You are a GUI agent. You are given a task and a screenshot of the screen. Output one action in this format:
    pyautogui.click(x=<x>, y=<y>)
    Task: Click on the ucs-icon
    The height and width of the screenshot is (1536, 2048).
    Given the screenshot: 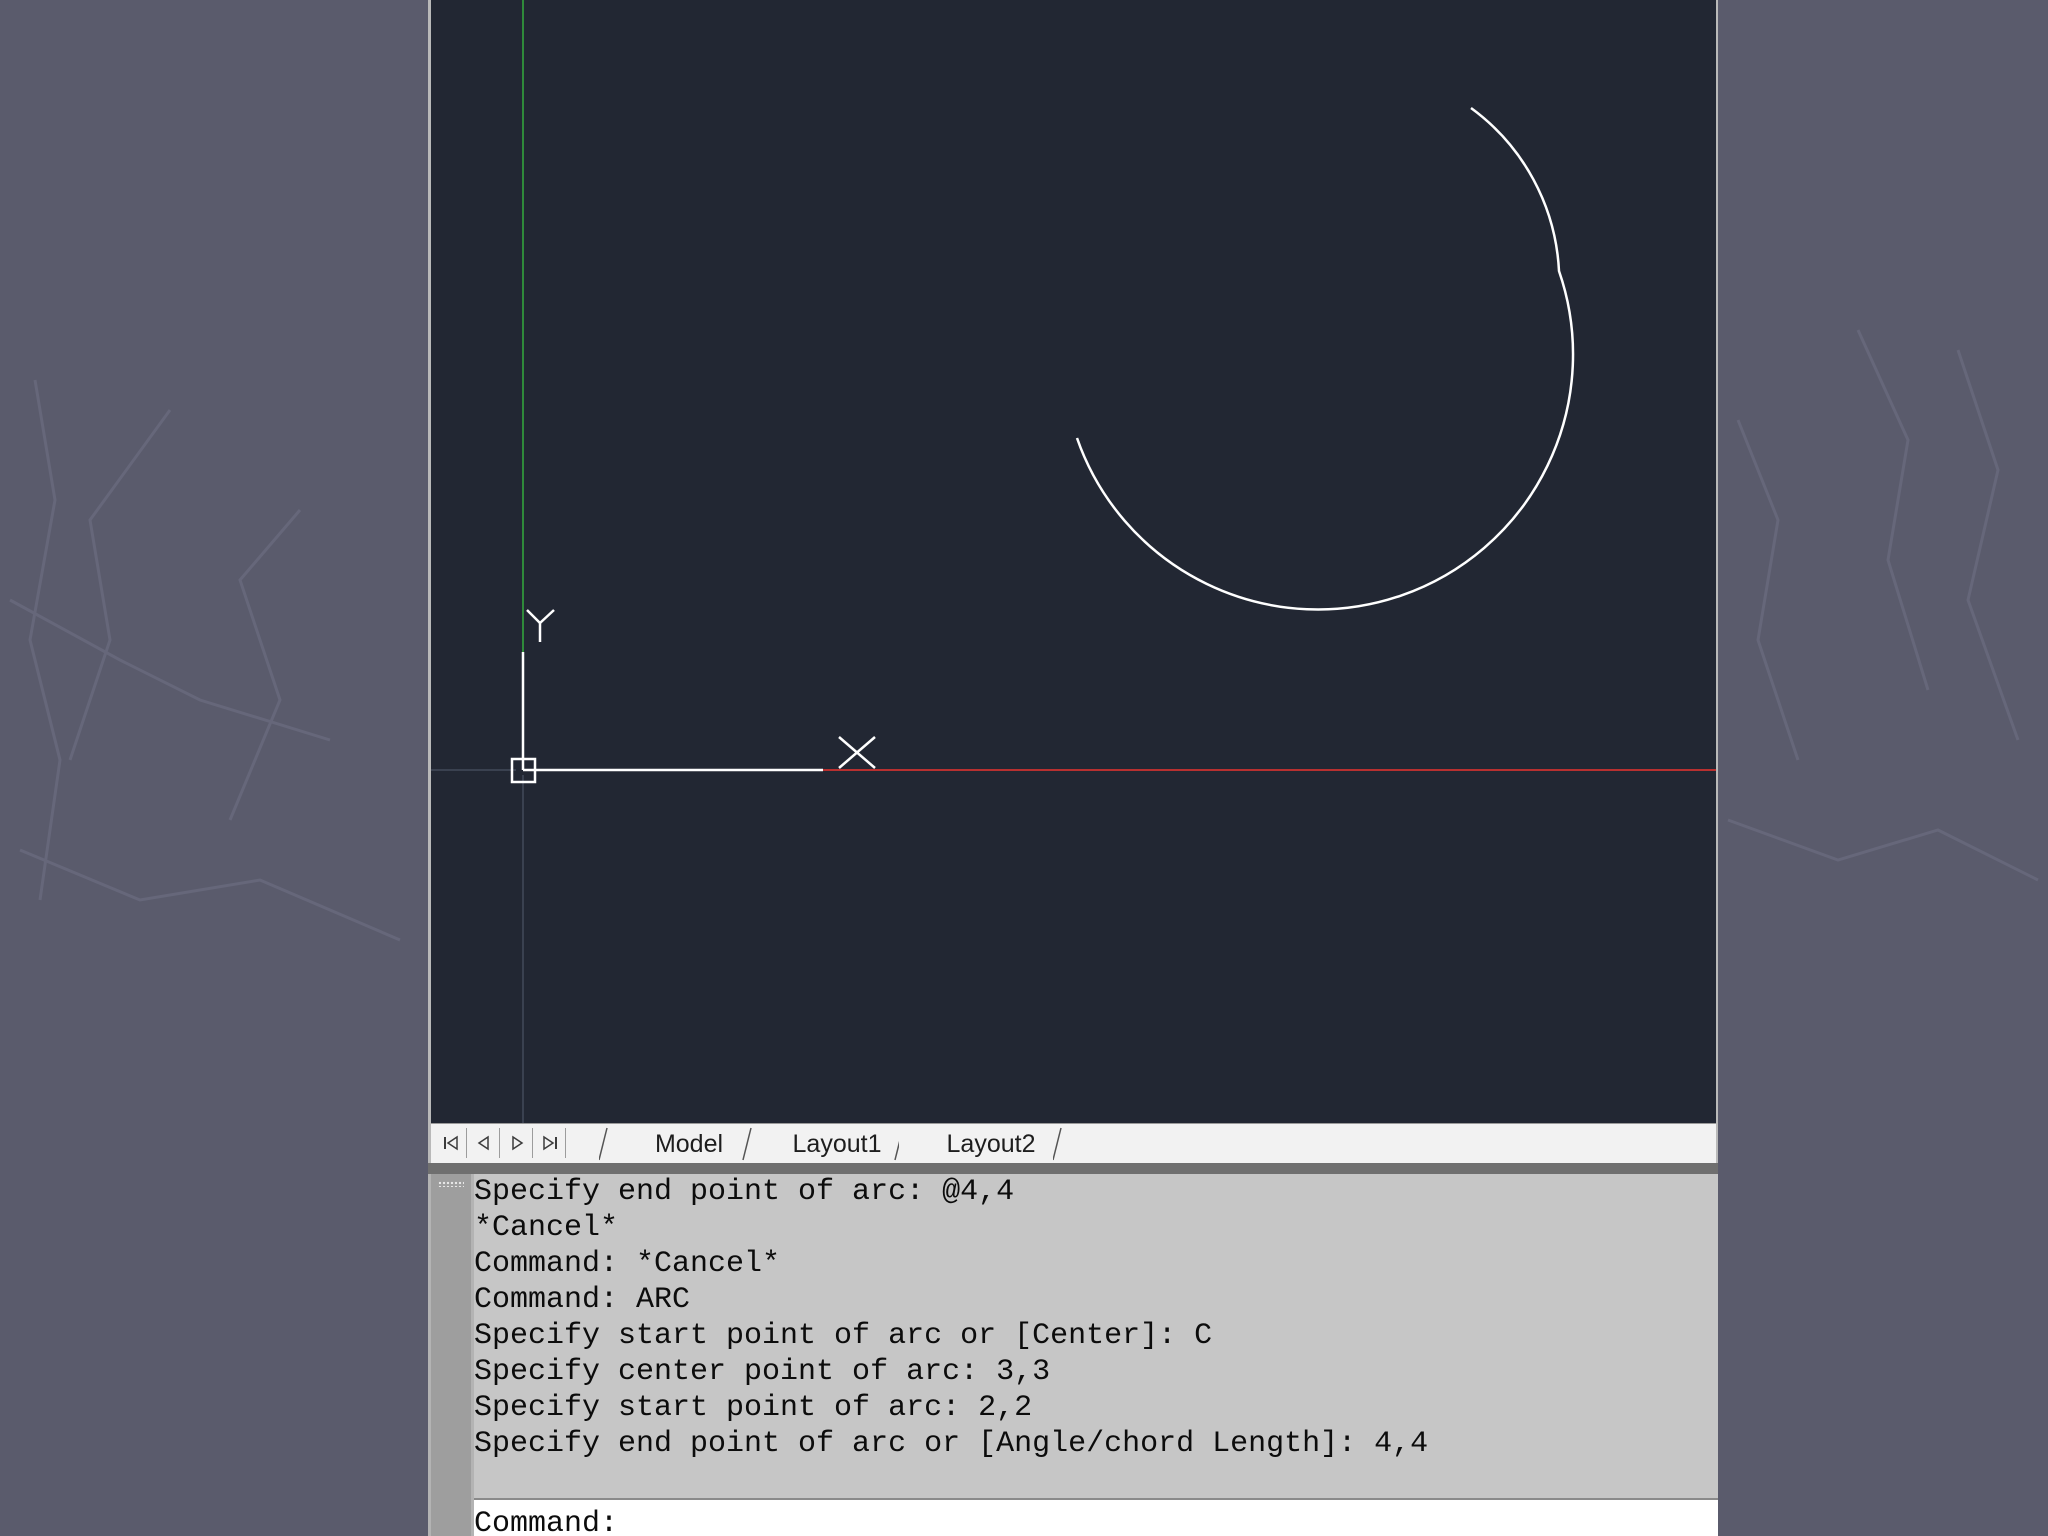 What is the action you would take?
    pyautogui.click(x=693, y=696)
    